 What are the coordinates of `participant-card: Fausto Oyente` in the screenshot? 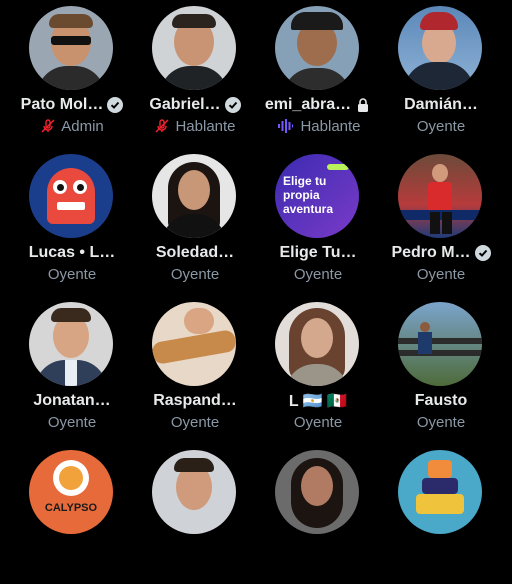 It's located at (439, 366).